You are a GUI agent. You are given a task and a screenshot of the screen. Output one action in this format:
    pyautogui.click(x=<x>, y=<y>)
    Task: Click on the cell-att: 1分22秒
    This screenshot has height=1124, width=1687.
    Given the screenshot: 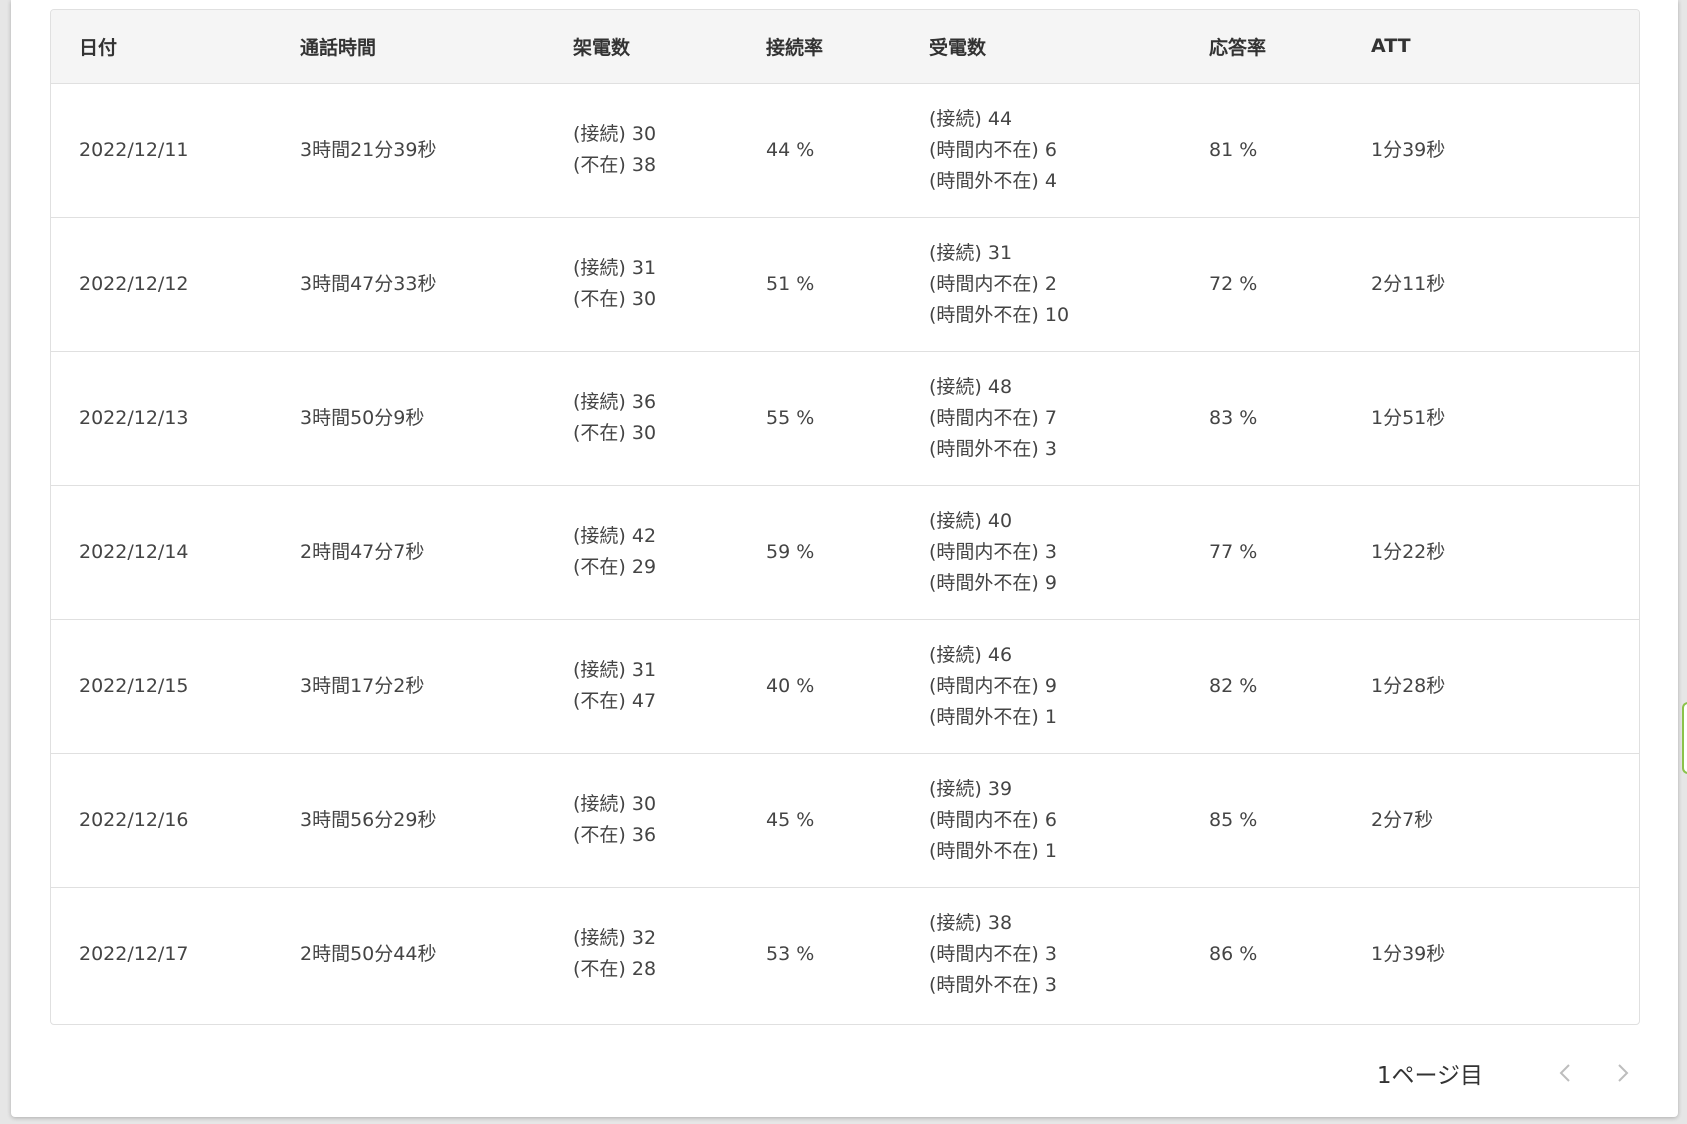 What is the action you would take?
    pyautogui.click(x=1491, y=551)
    